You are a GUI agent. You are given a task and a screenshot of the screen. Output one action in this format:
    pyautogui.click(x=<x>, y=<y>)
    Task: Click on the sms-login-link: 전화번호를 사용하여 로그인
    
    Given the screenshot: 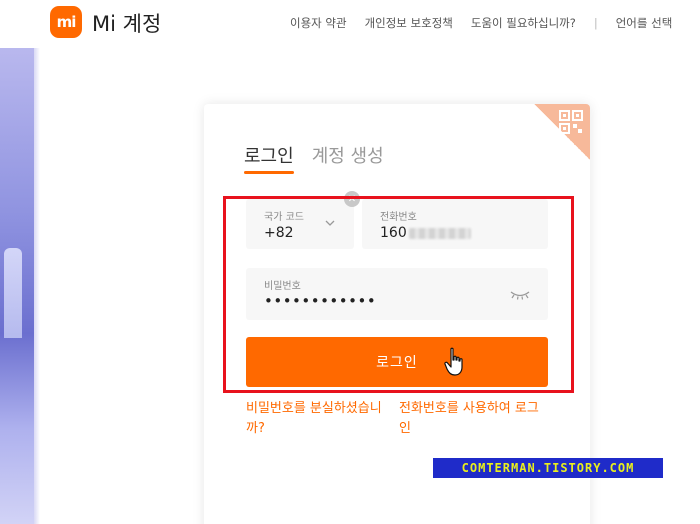 What is the action you would take?
    pyautogui.click(x=474, y=419)
    